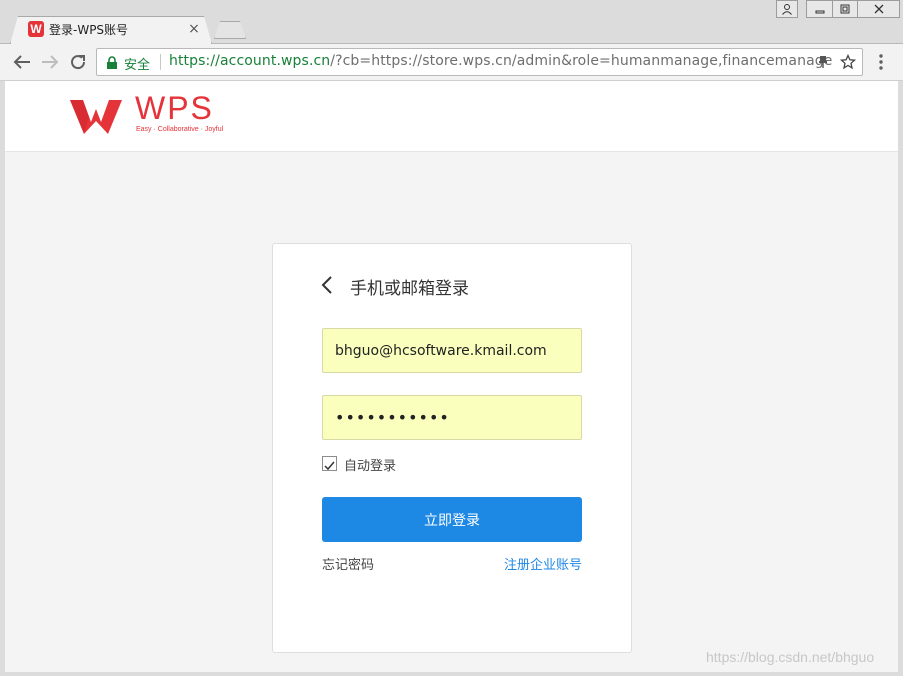 The height and width of the screenshot is (676, 903). What do you see at coordinates (89, 30) in the screenshot?
I see `tab-title: 登录-WPS账号` at bounding box center [89, 30].